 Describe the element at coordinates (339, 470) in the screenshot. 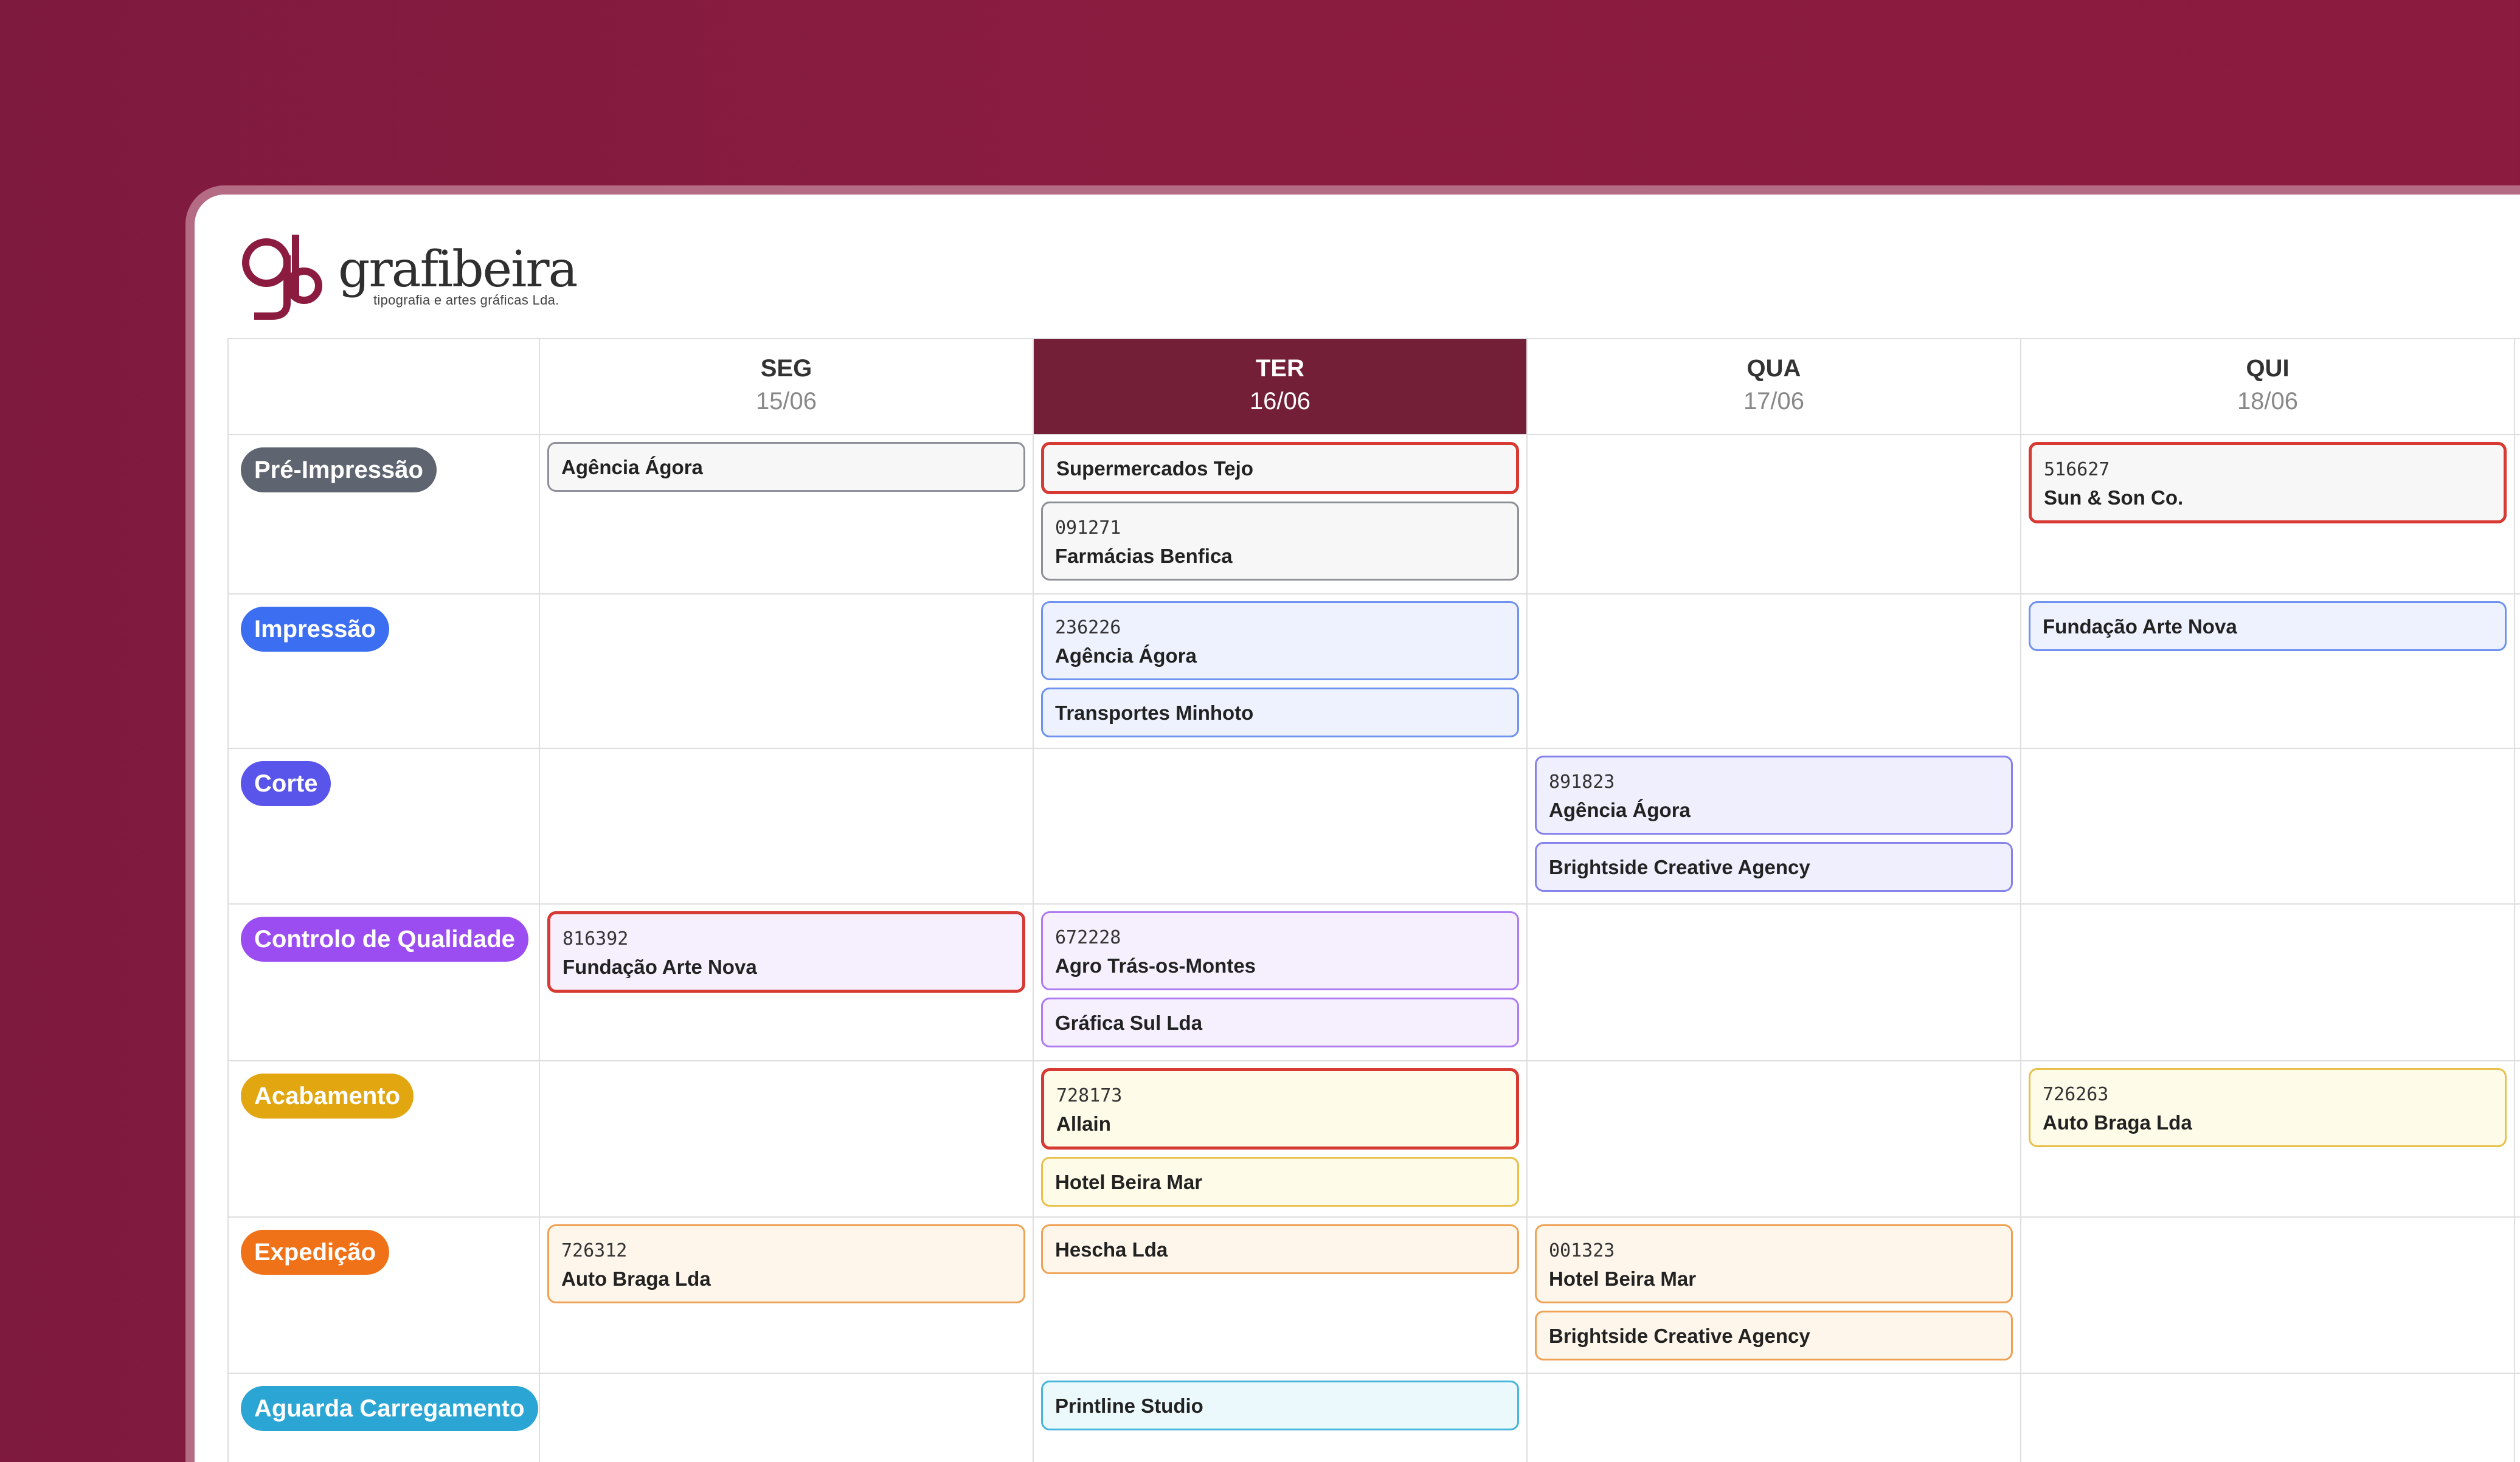

I see `stage-badge-pre-impressao: Pré-Impressão` at that location.